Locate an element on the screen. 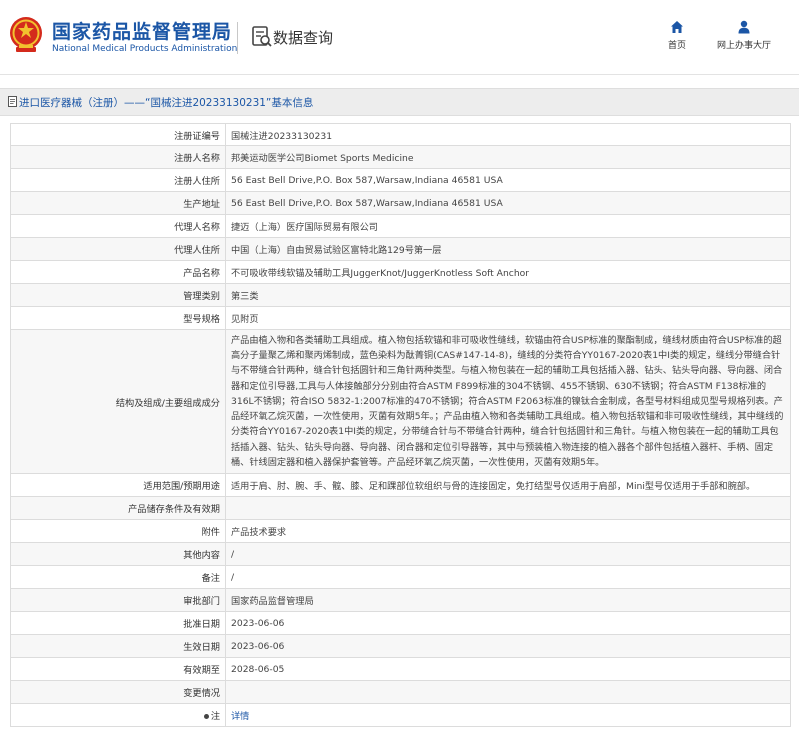  home-icon is located at coordinates (677, 27).